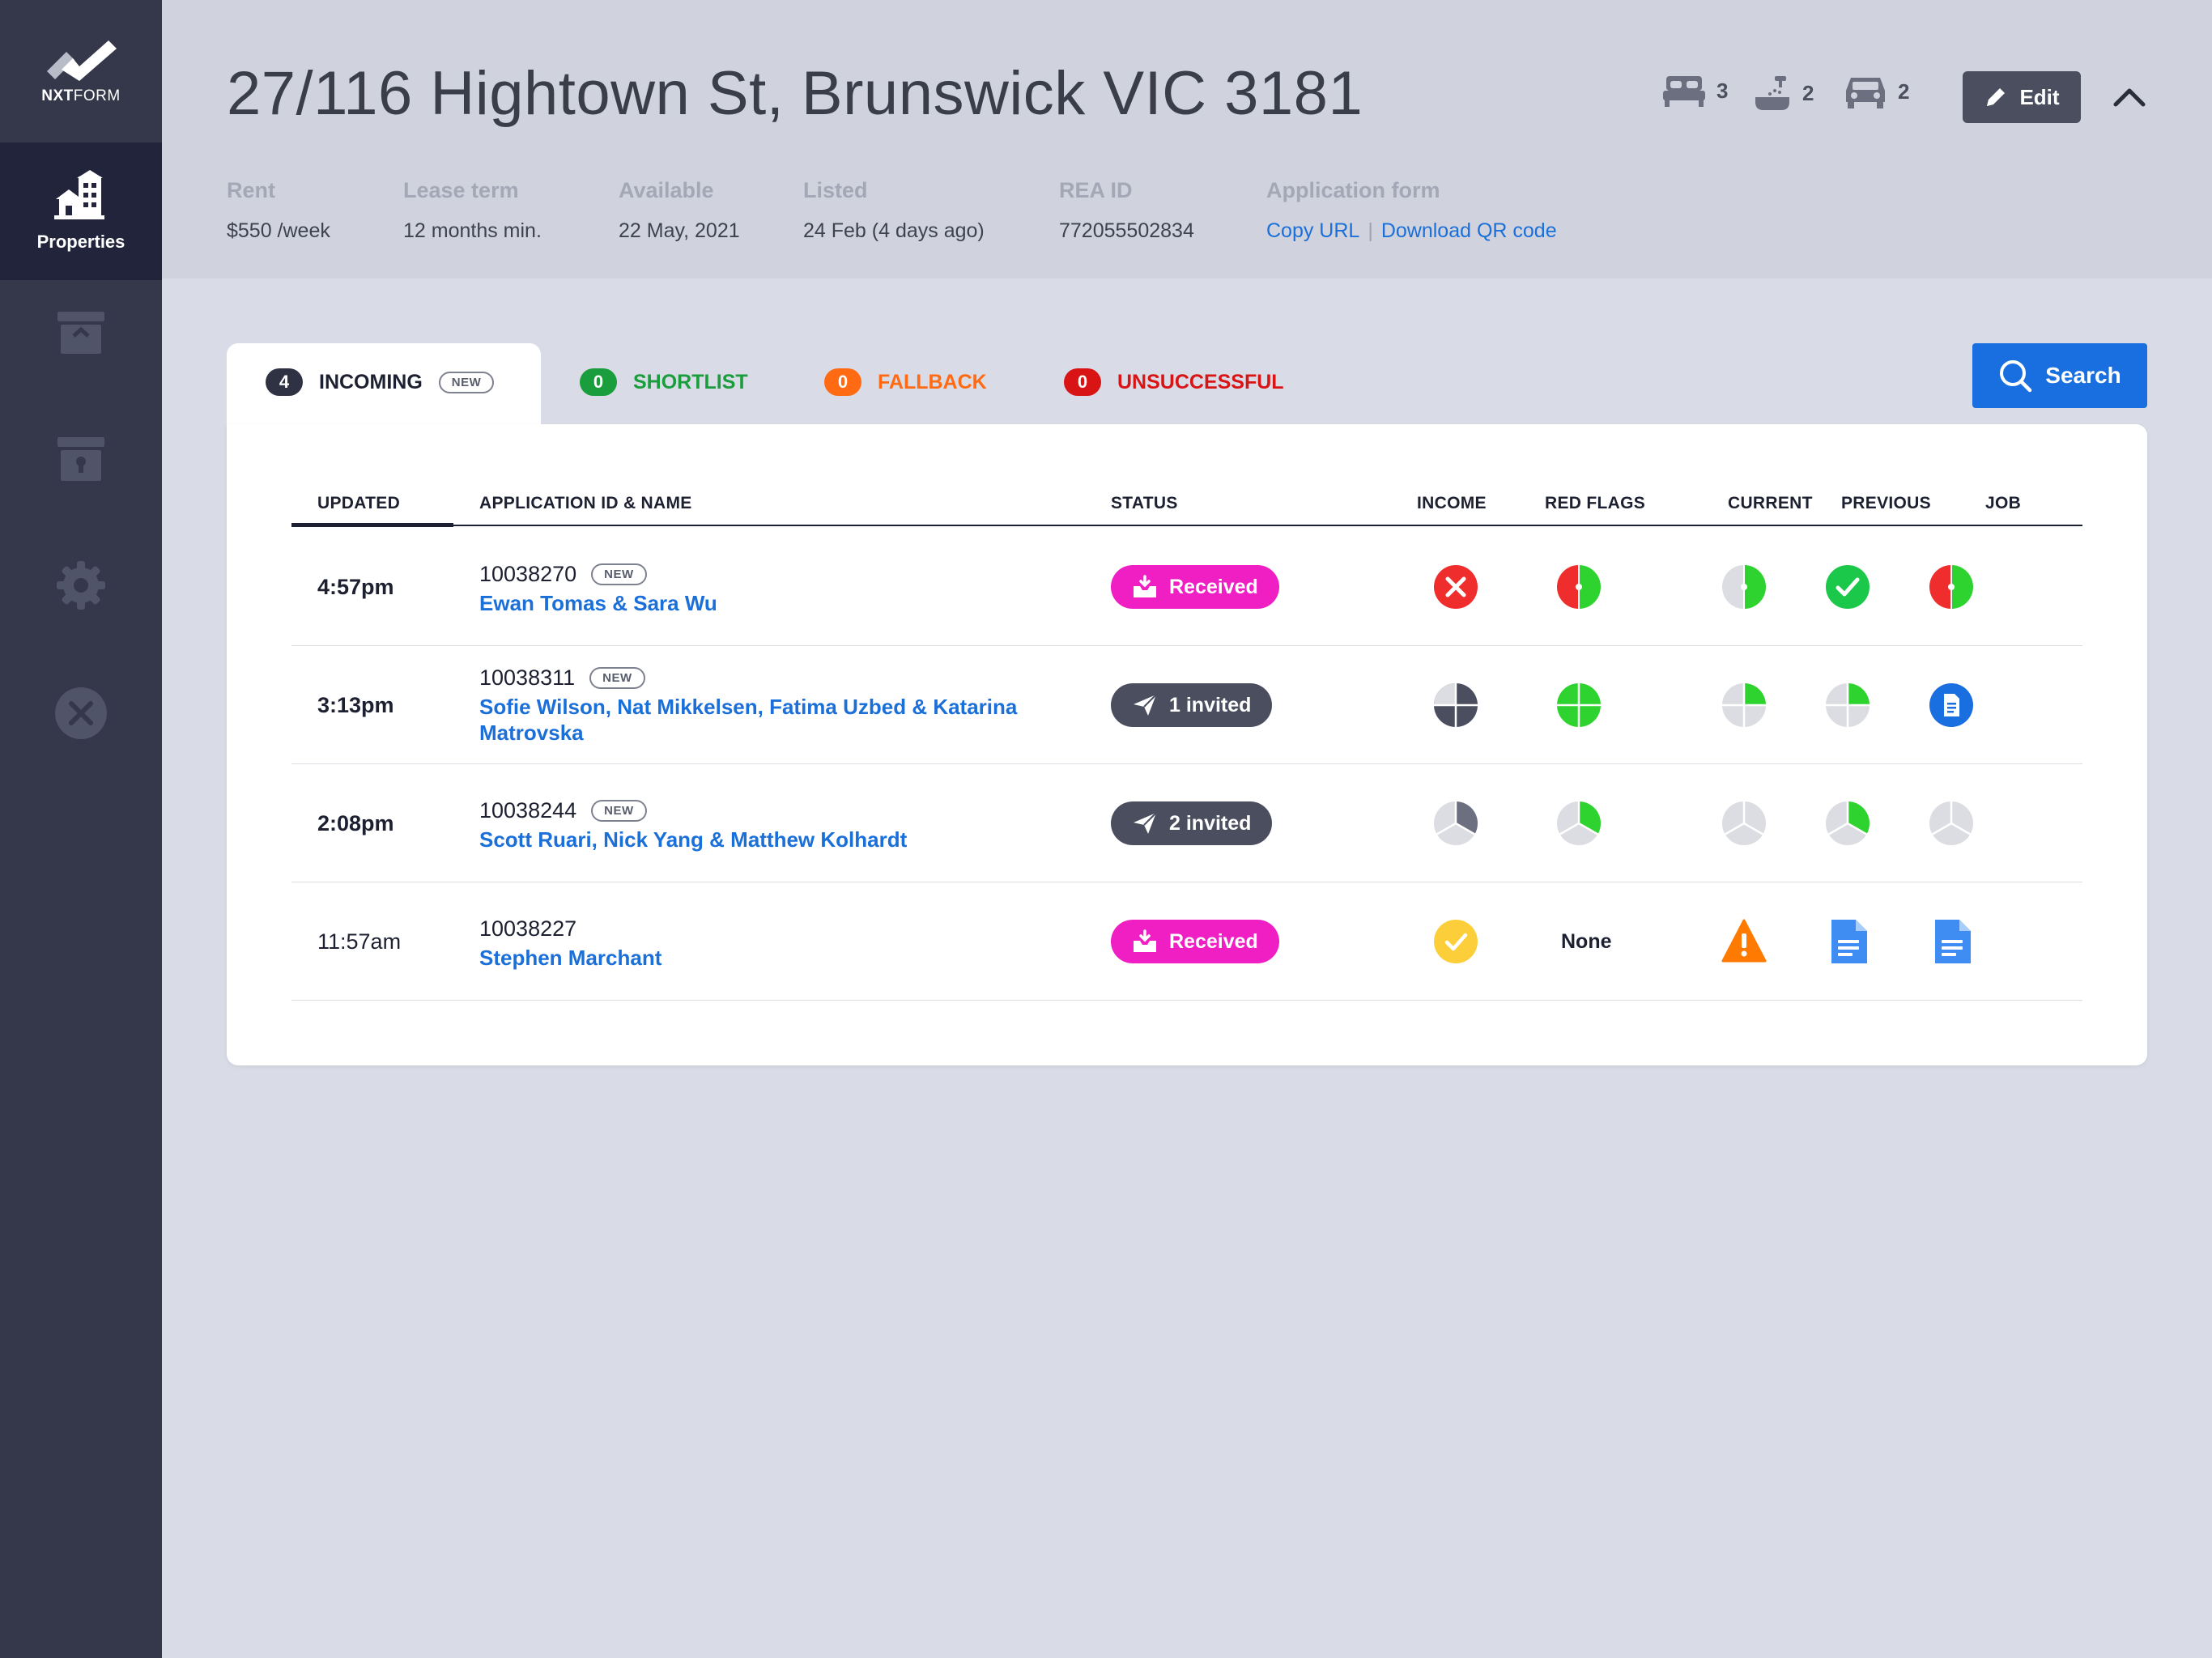 The height and width of the screenshot is (1658, 2212). Describe the element at coordinates (1771, 503) in the screenshot. I see `column-current: CURRENT` at that location.